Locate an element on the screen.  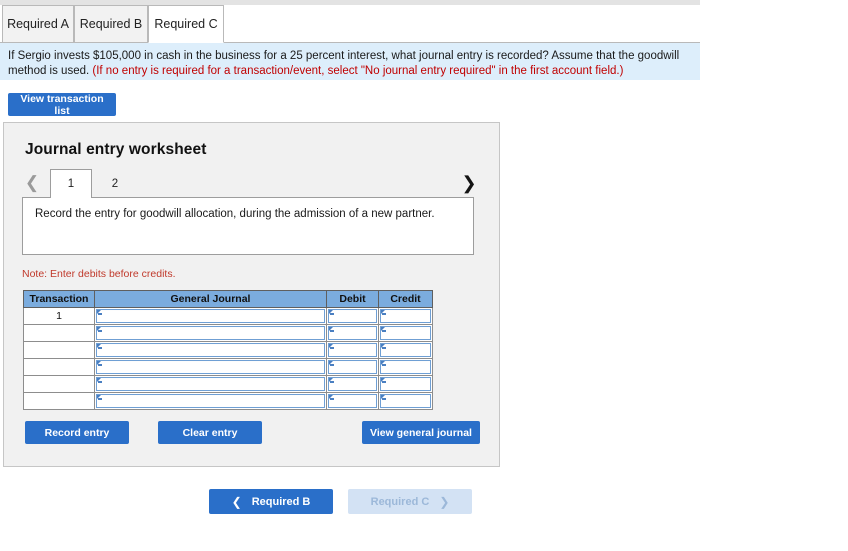
tab-required-b: Required B is located at coordinates (111, 24).